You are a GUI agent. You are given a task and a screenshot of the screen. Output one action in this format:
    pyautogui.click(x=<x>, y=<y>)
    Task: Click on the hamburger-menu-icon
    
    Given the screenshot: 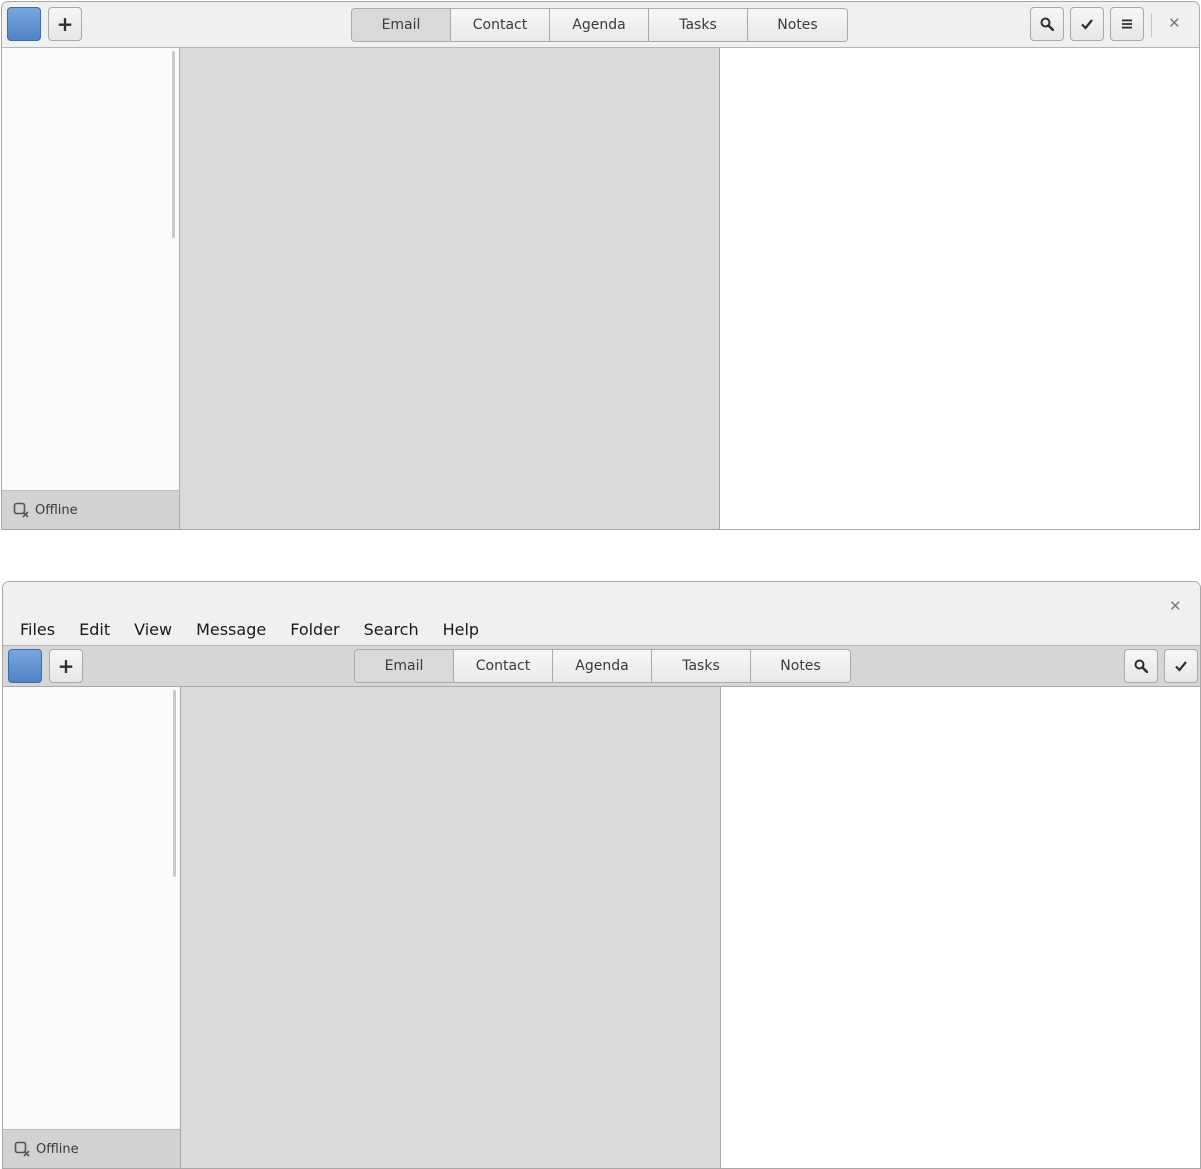 What is the action you would take?
    pyautogui.click(x=1127, y=24)
    